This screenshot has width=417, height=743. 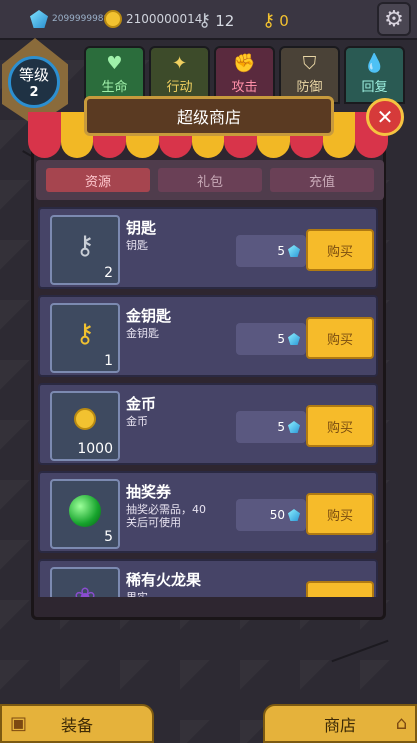 What do you see at coordinates (85, 582) in the screenshot?
I see `item-thumbnail: ❀` at bounding box center [85, 582].